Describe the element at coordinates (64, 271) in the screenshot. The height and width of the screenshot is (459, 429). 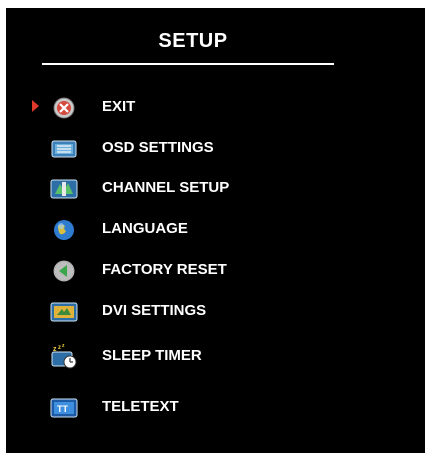
I see `factory-reset-icon` at that location.